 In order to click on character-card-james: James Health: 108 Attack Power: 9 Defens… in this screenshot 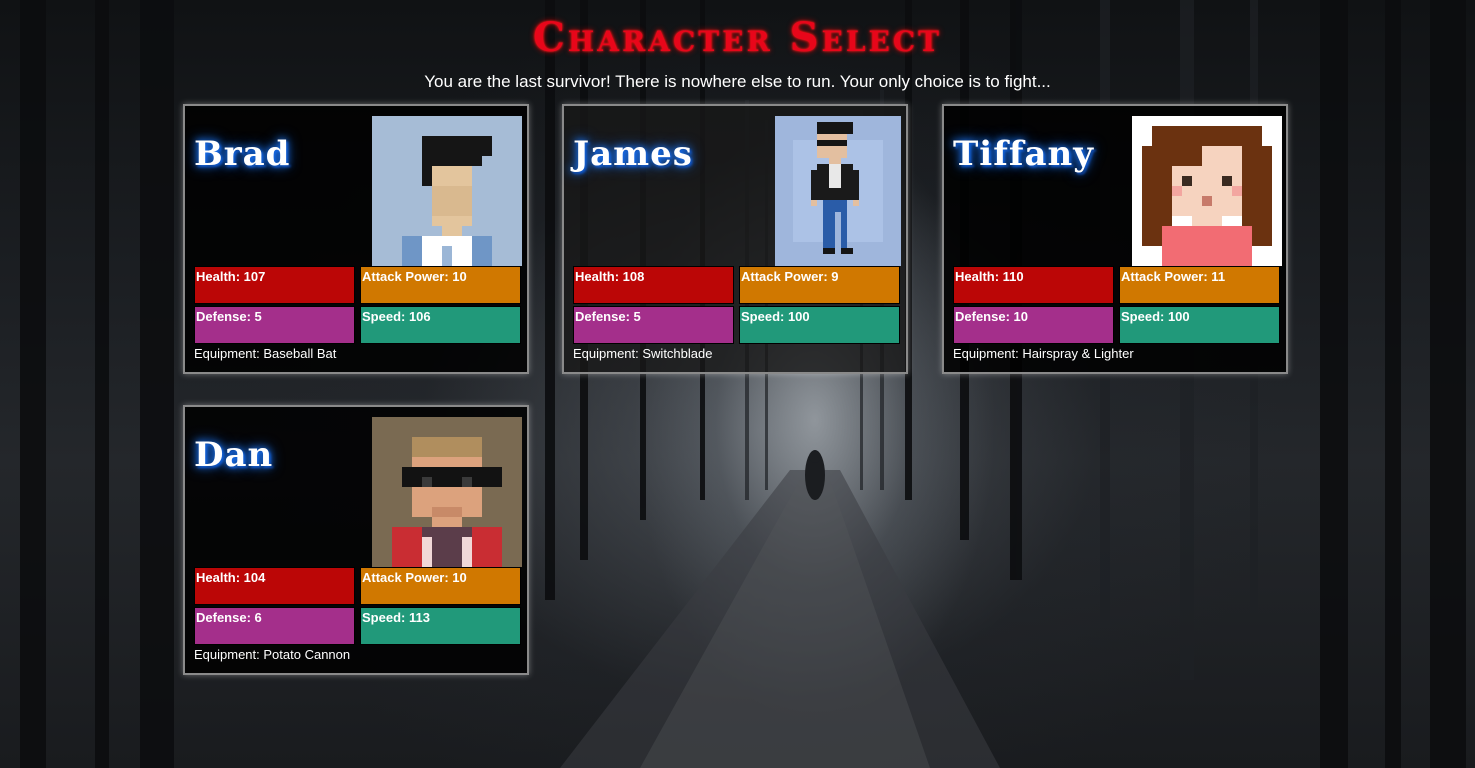, I will do `click(735, 239)`.